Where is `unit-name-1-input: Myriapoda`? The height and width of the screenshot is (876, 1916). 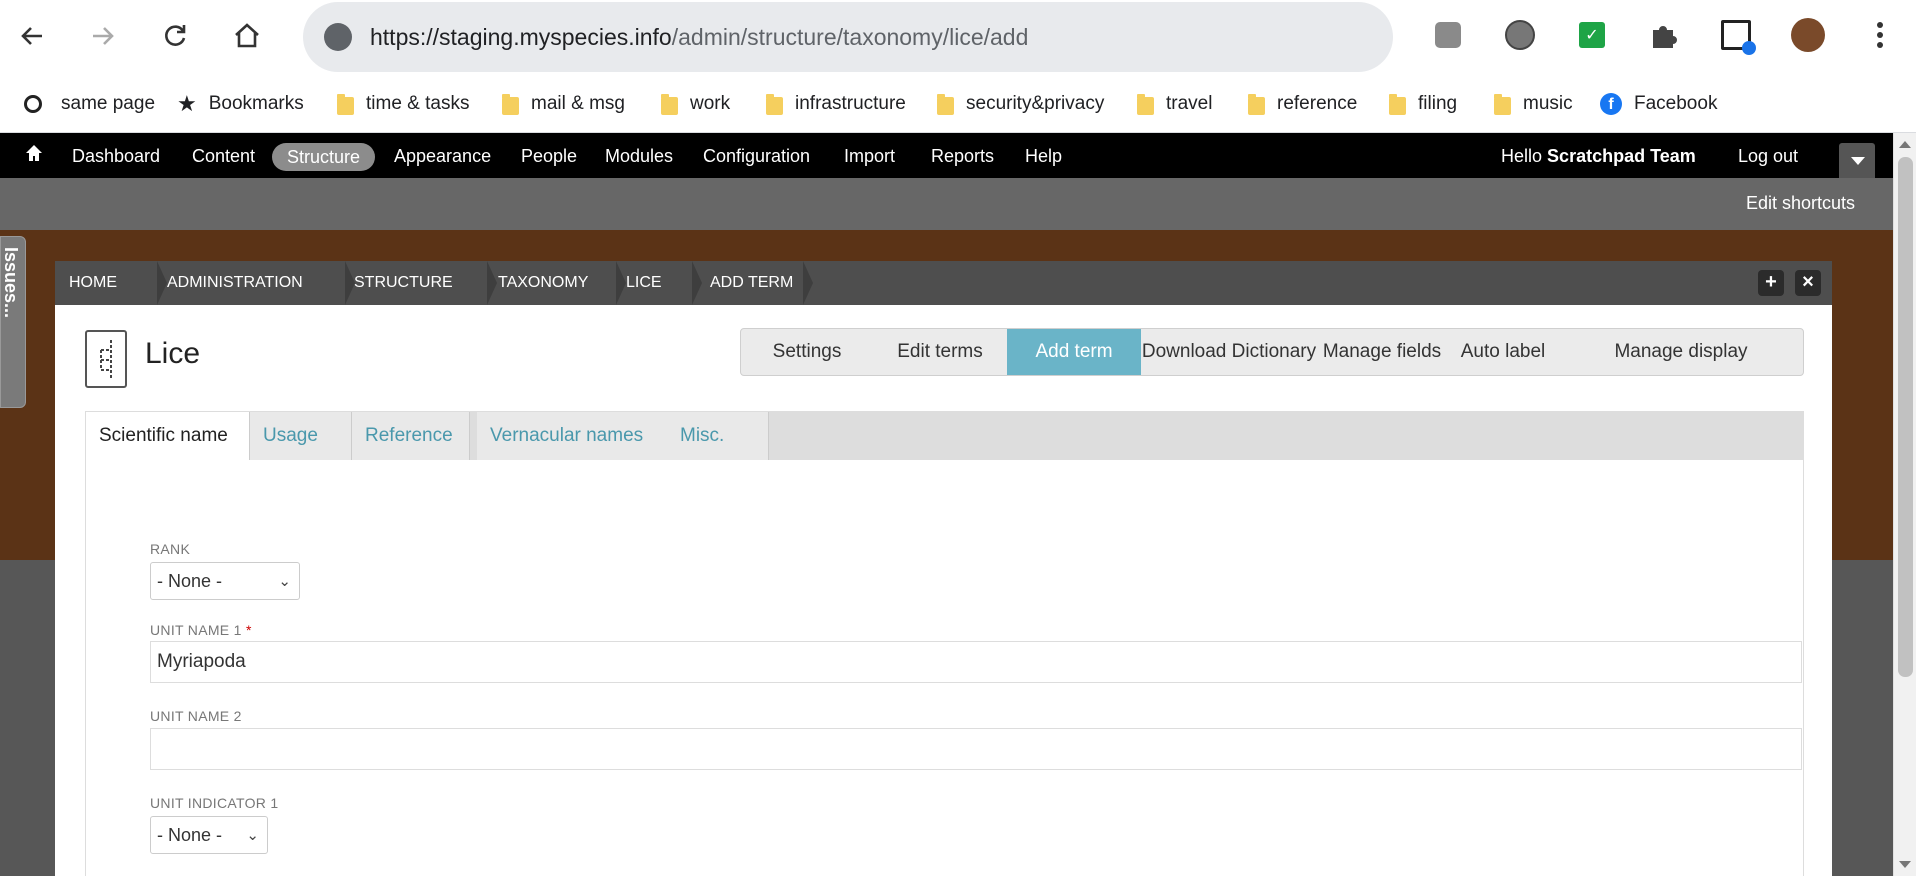
unit-name-1-input: Myriapoda is located at coordinates (976, 662).